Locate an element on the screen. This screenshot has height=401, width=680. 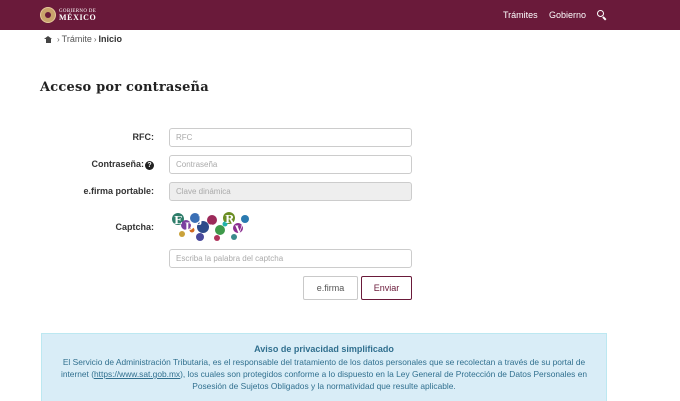
svg-text: R is located at coordinates (230, 219).